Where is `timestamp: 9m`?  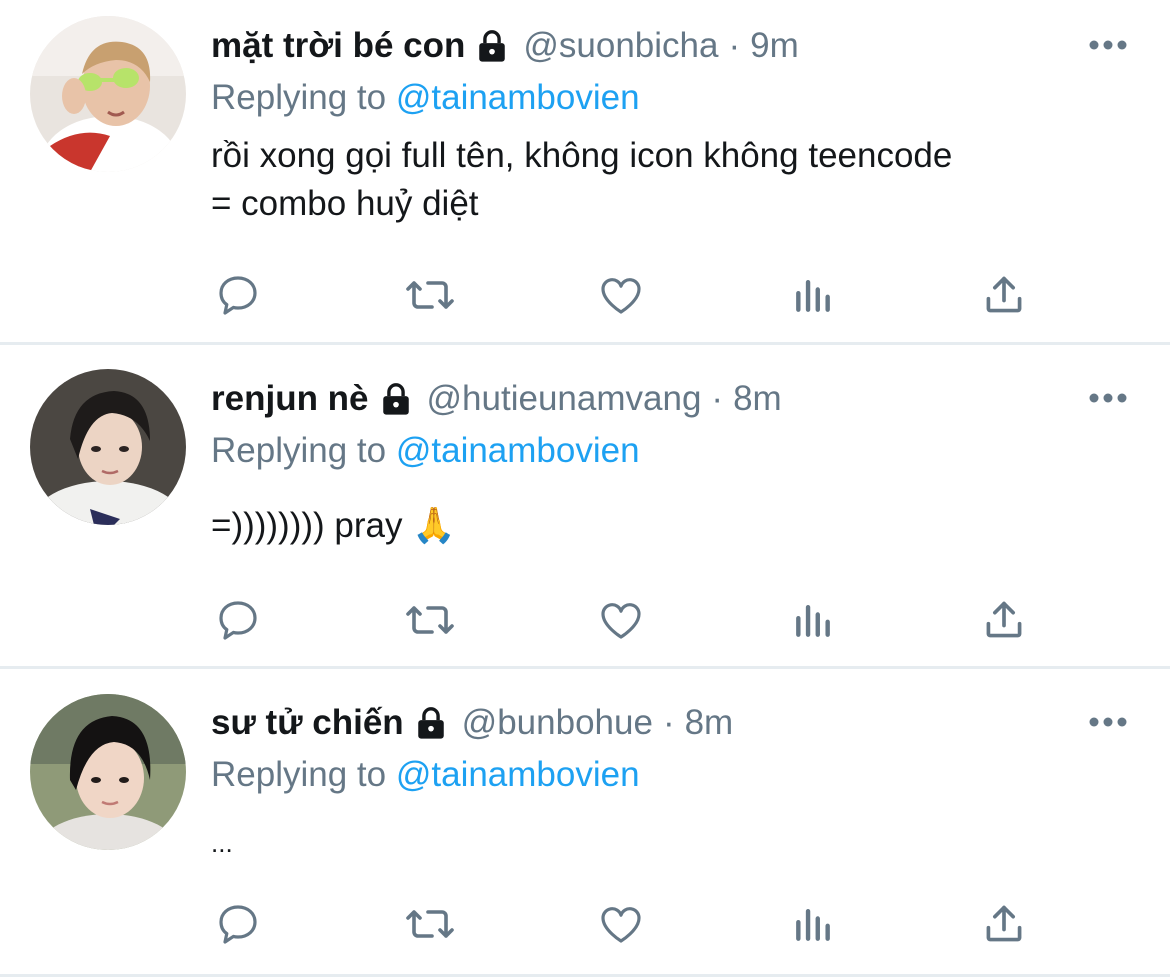
timestamp: 9m is located at coordinates (774, 46).